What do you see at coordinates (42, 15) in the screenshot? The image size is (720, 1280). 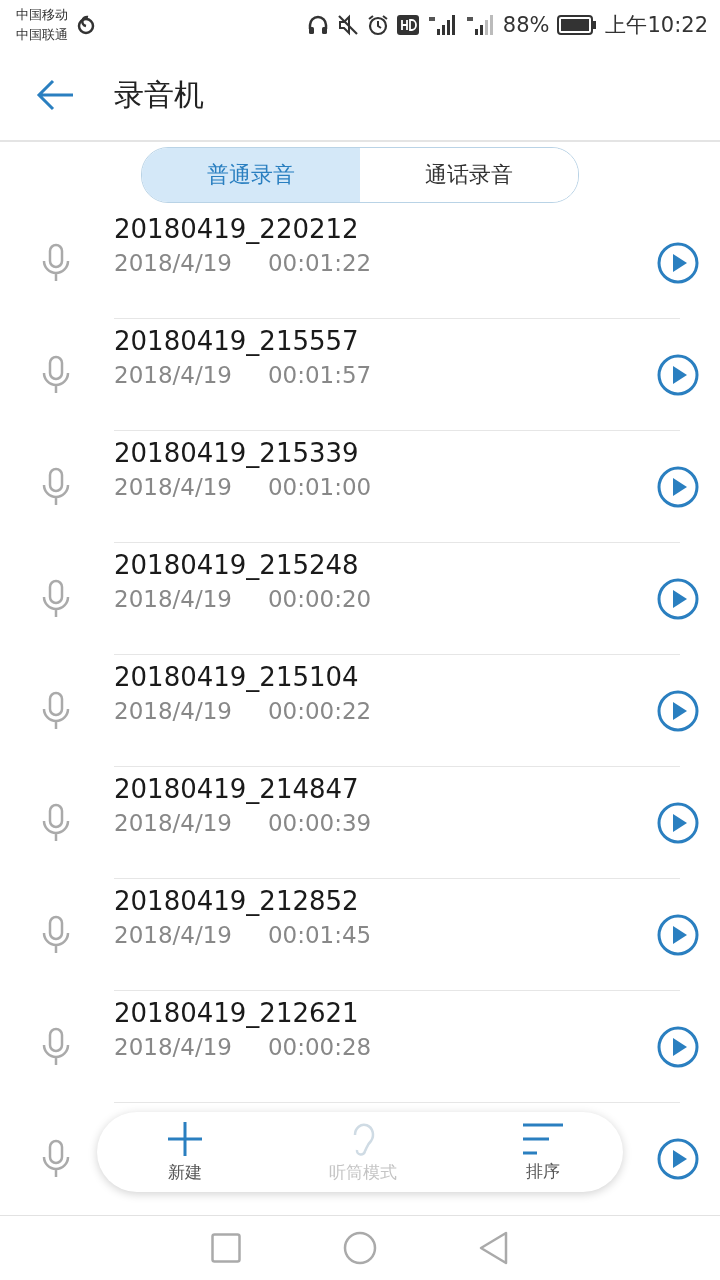 I see `carrier-name: 中国移动` at bounding box center [42, 15].